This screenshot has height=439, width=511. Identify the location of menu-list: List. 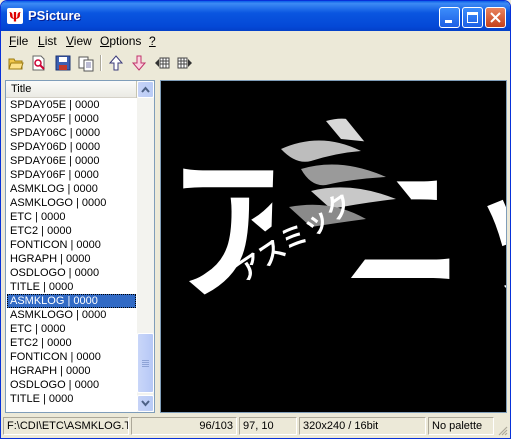
(47, 41).